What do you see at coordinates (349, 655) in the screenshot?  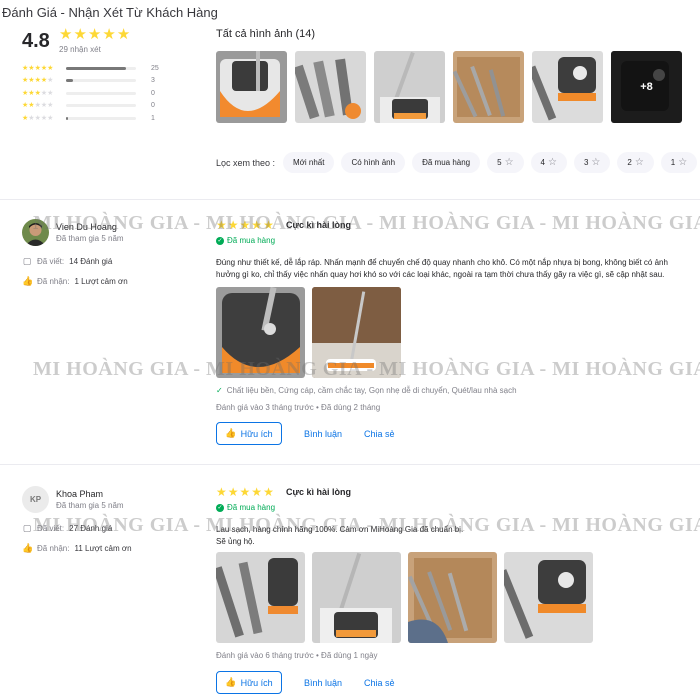 I see `review-used: Đã dùng 1 ngày` at bounding box center [349, 655].